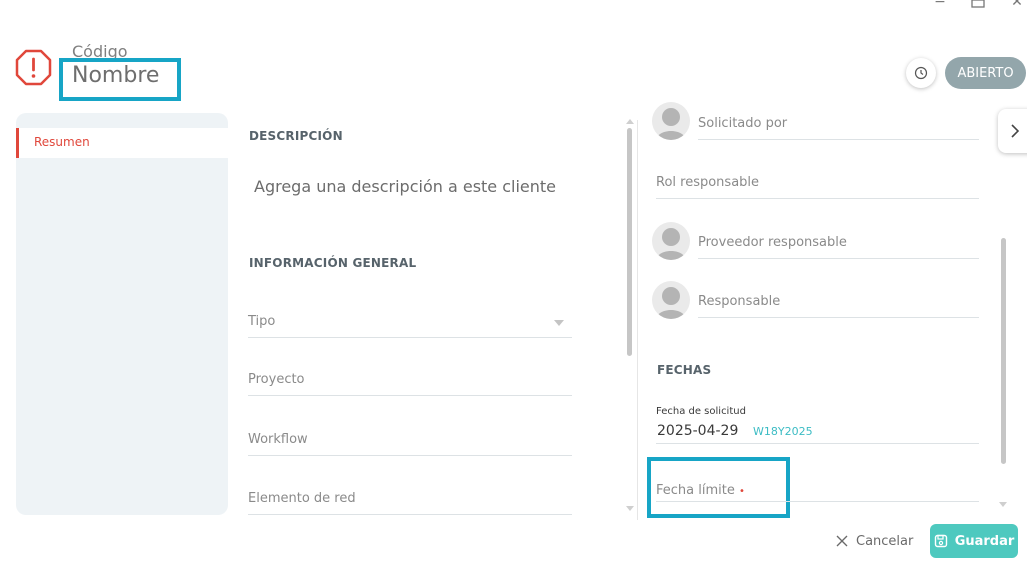 The height and width of the screenshot is (568, 1027). What do you see at coordinates (842, 541) in the screenshot?
I see `close-icon` at bounding box center [842, 541].